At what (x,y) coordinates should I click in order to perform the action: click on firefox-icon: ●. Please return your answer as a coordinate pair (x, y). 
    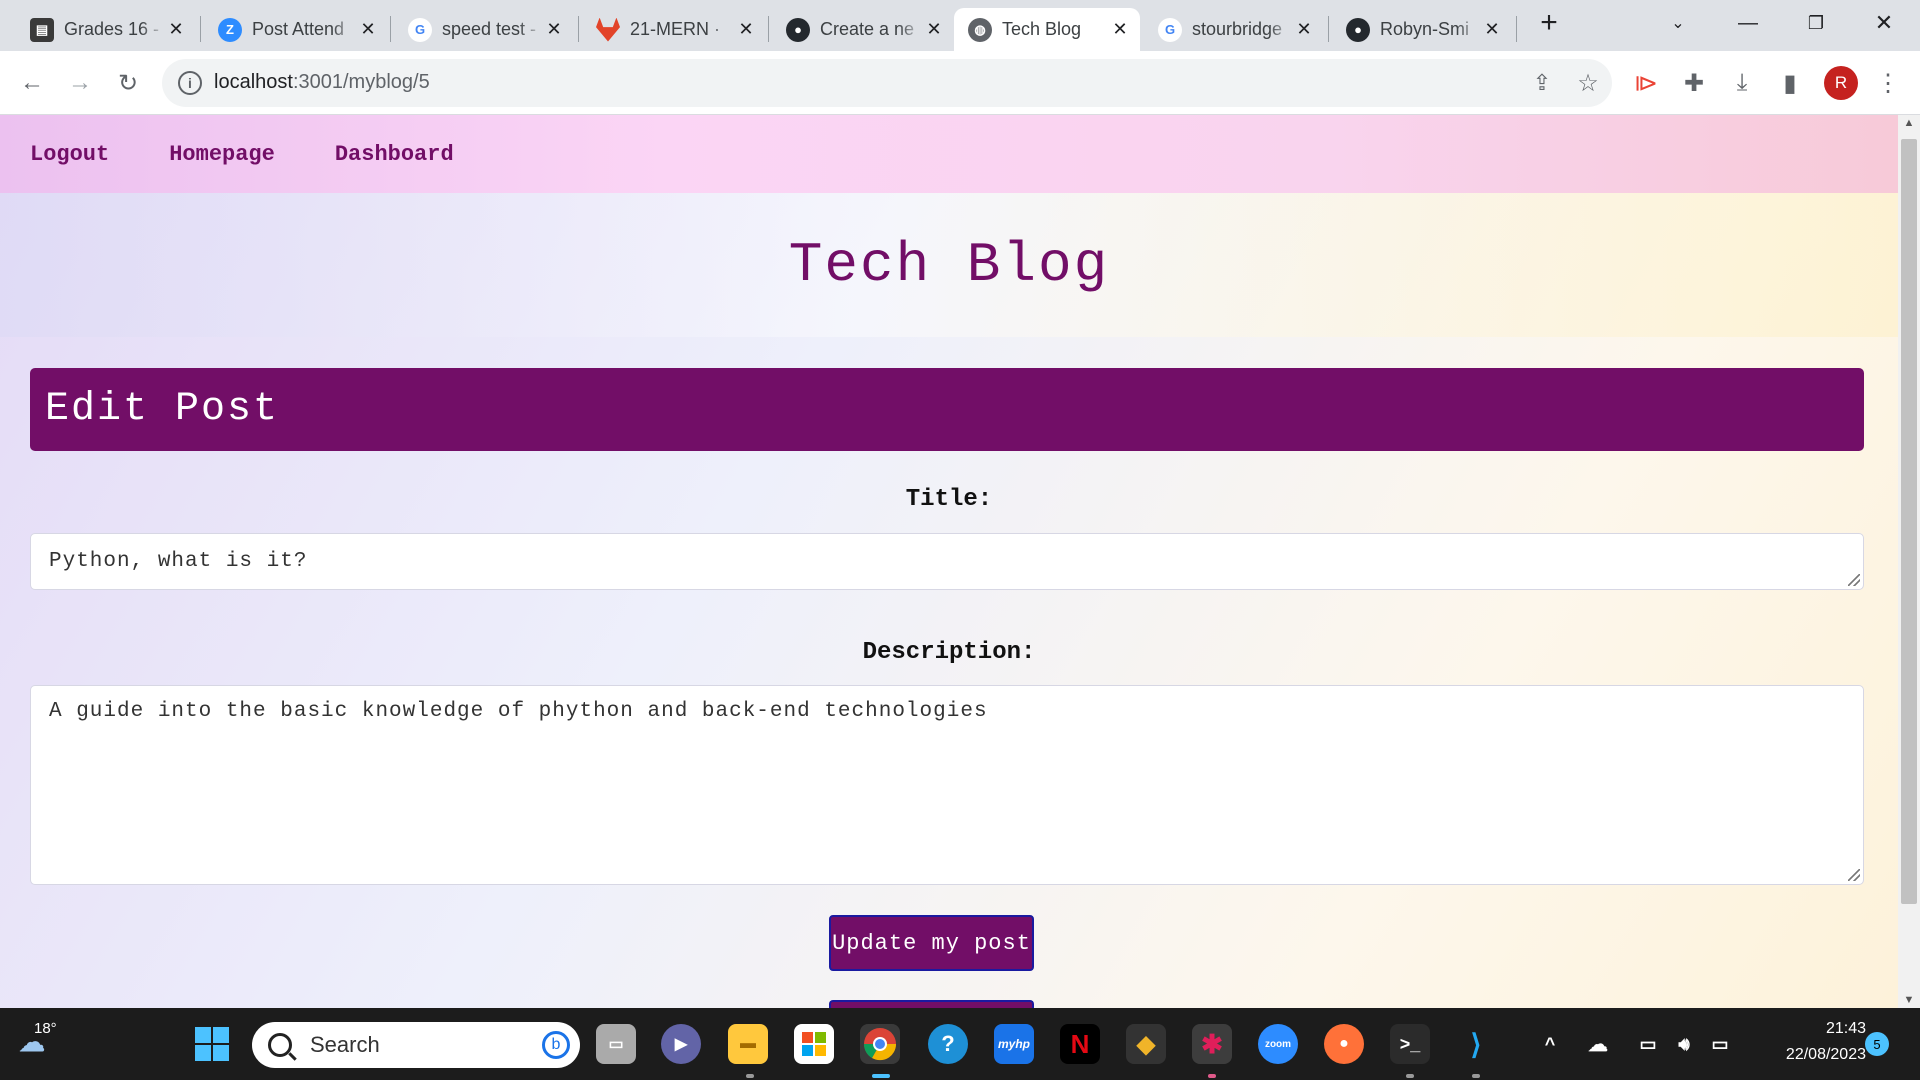
    Looking at the image, I should click on (1344, 1044).